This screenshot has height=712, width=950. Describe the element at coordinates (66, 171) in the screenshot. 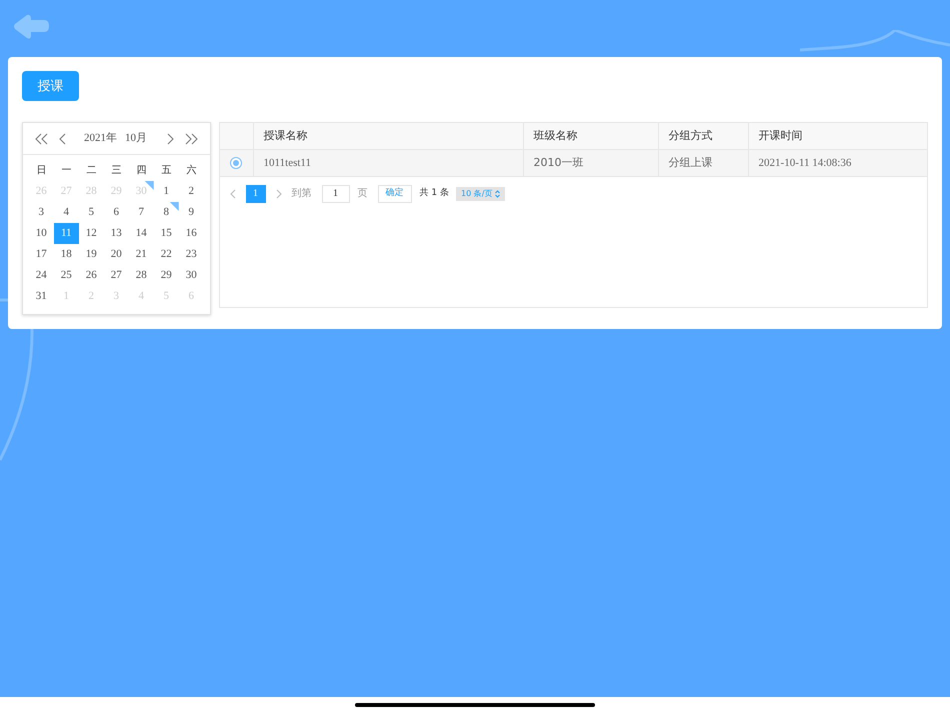

I see `weekday-label: 一` at that location.